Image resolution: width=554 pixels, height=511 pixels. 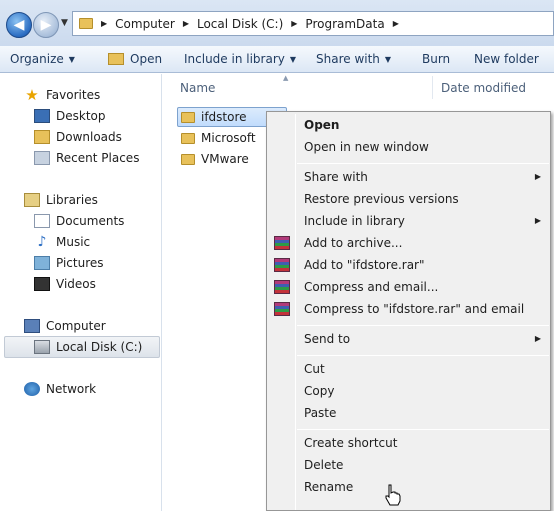 I want to click on nav-label: Music, so click(x=73, y=242).